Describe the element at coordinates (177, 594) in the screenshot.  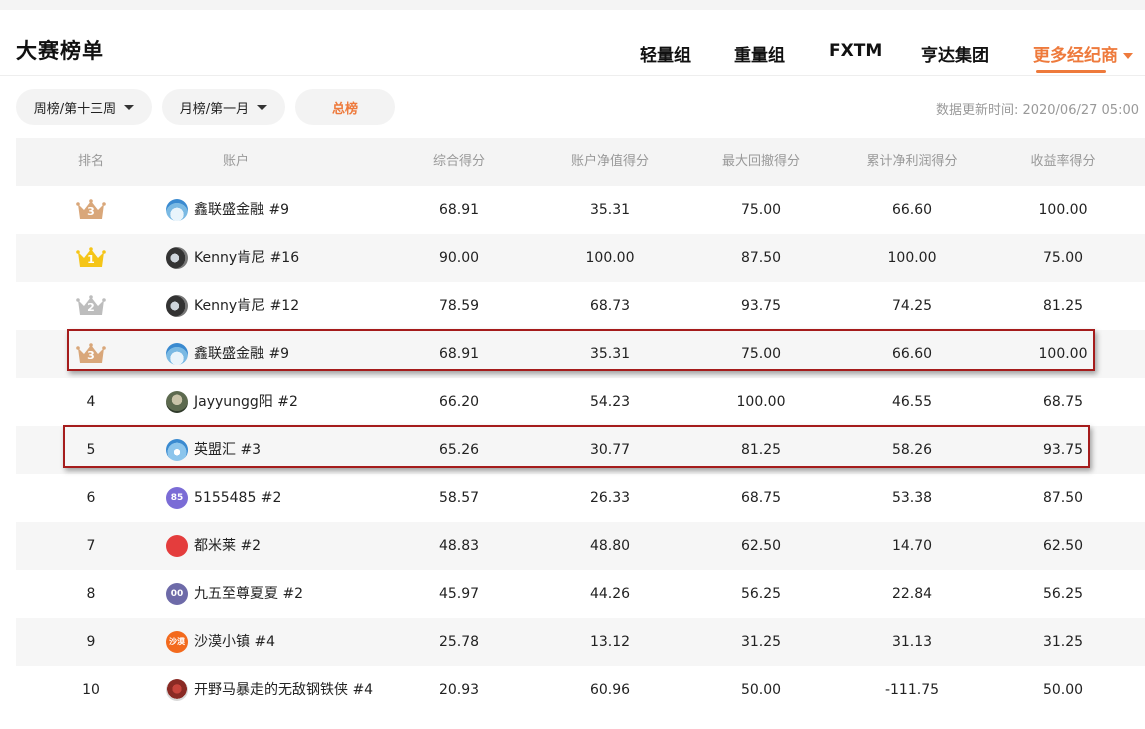
I see `avatar: 00` at that location.